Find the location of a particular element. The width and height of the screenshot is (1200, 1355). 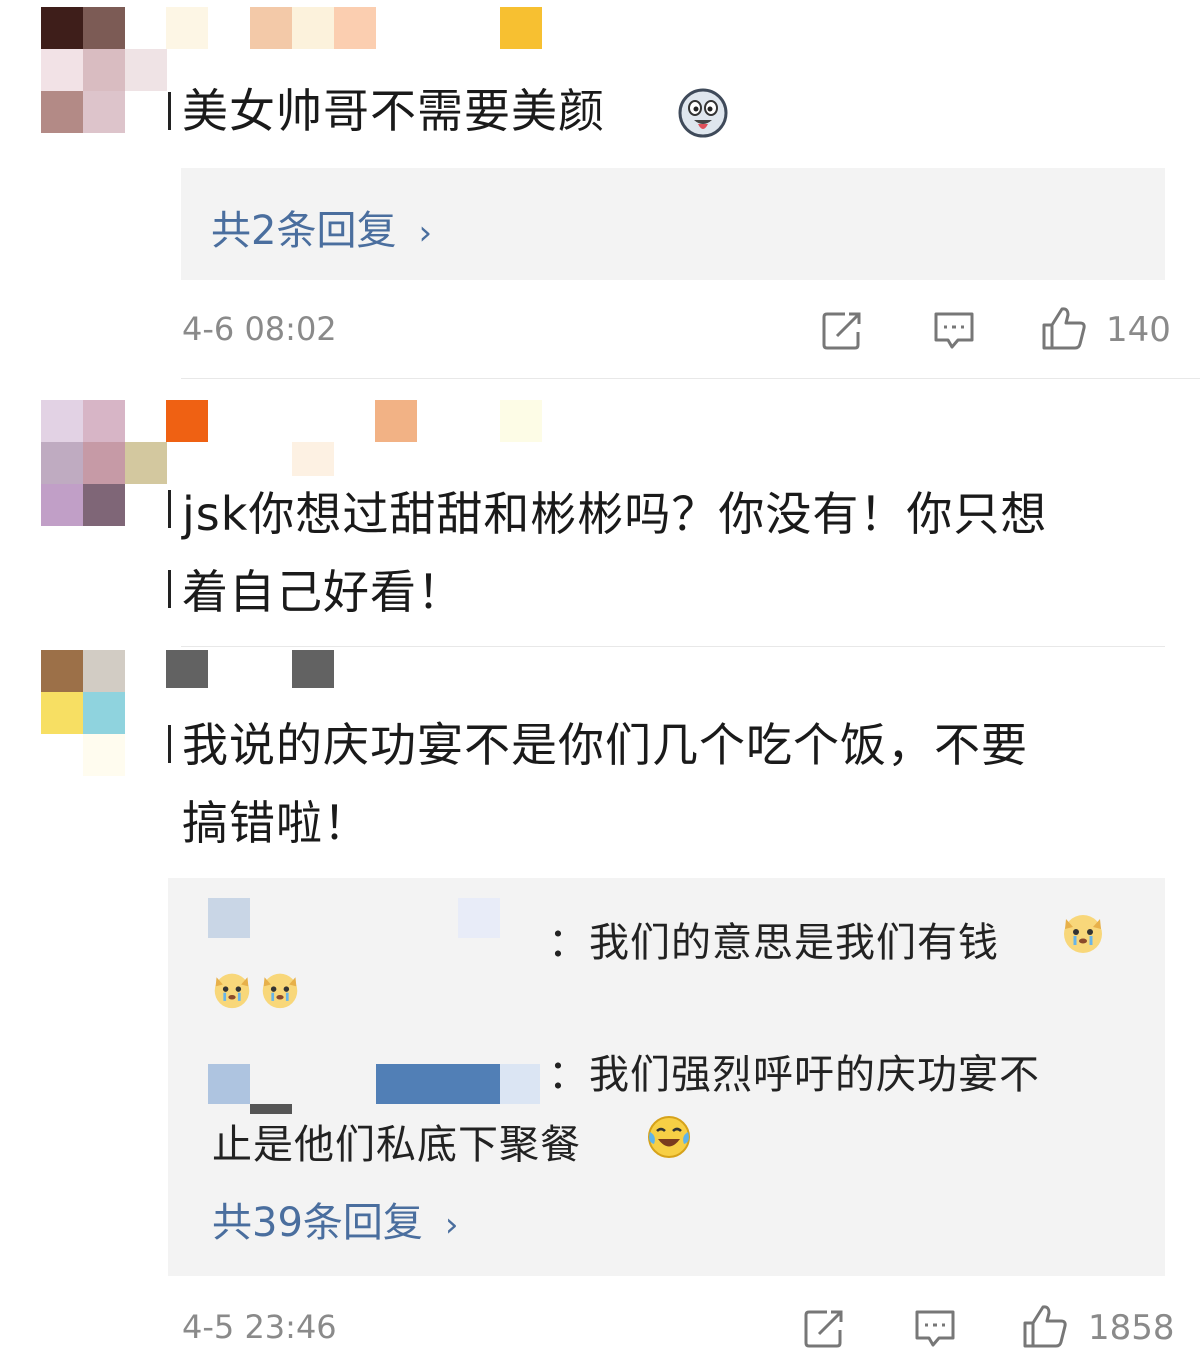

reply-count-label: 共2条回复 is located at coordinates (303, 231).